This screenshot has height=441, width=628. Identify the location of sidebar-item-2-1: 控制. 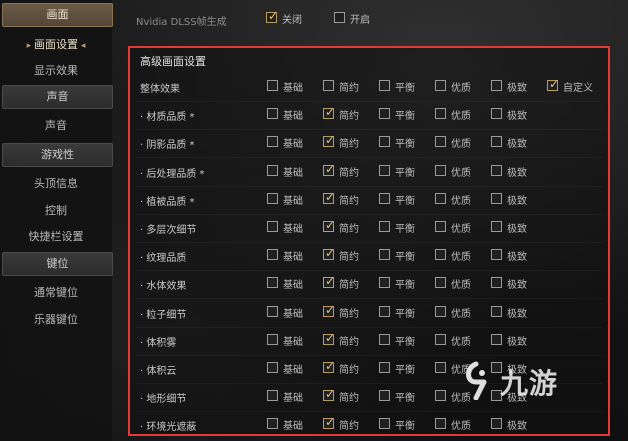
(56, 210).